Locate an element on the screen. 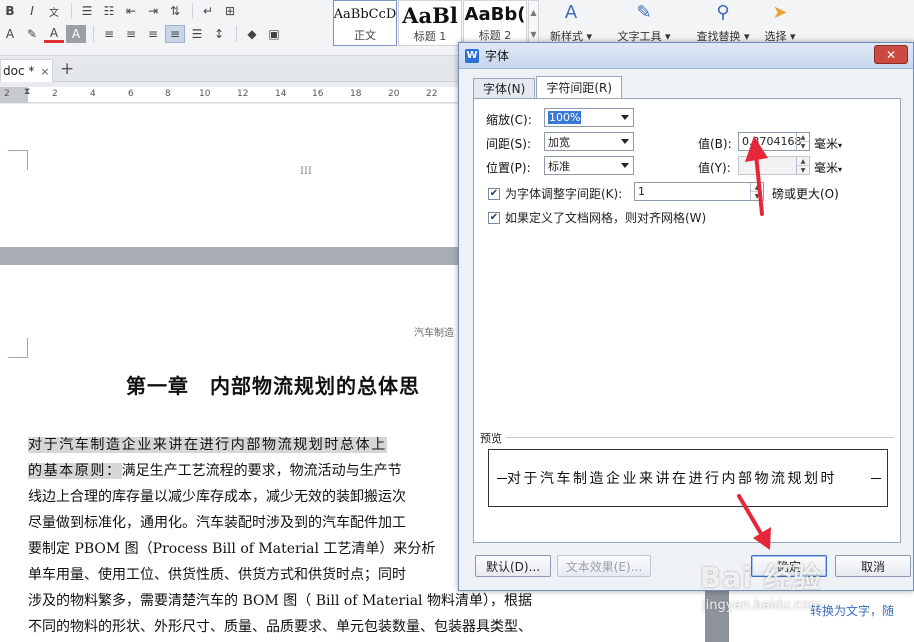 This screenshot has width=914, height=642. find-replace-button: ⚲ 查找替换 ▾ is located at coordinates (723, 23).